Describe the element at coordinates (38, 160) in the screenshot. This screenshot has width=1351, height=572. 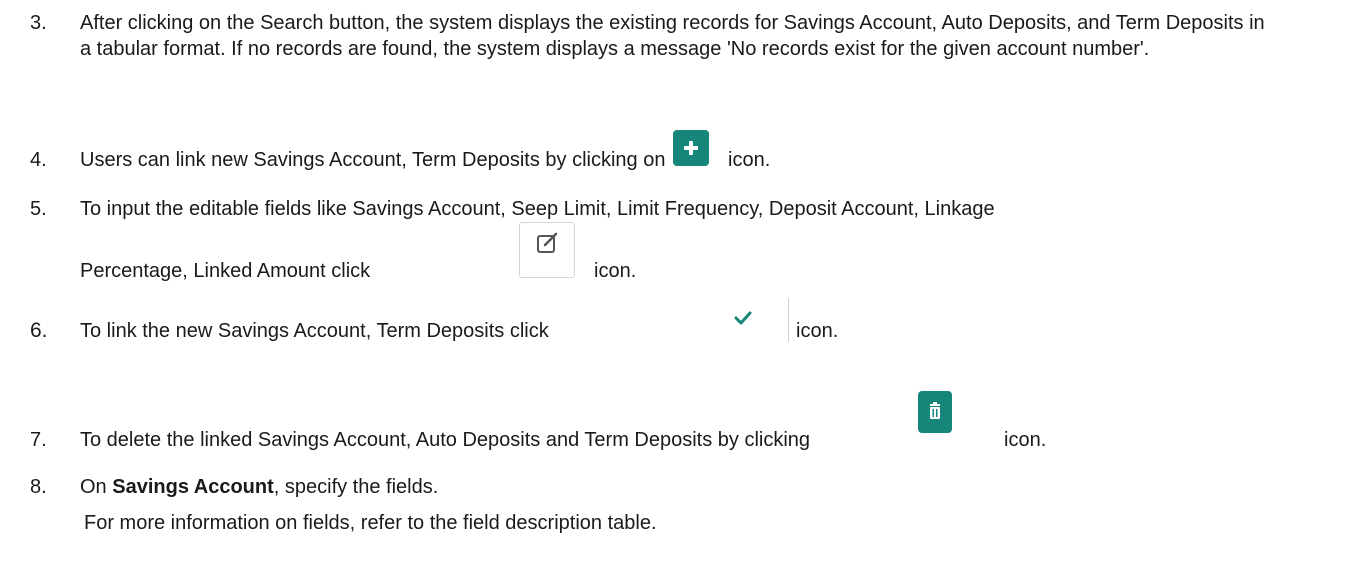
I see `step-number: 4.` at that location.